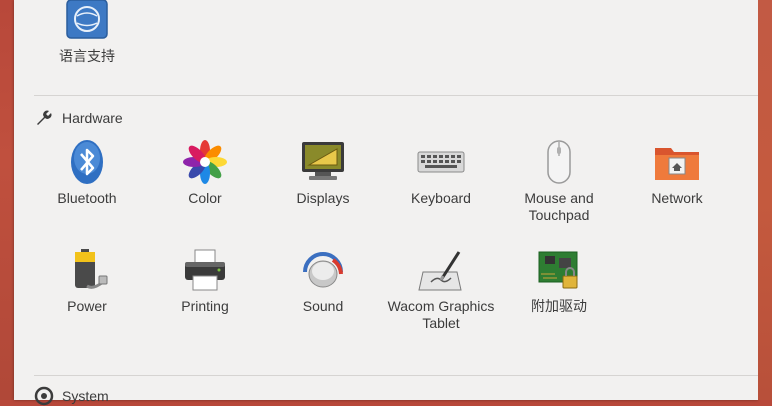  What do you see at coordinates (85, 396) in the screenshot?
I see `system-section-title: System` at bounding box center [85, 396].